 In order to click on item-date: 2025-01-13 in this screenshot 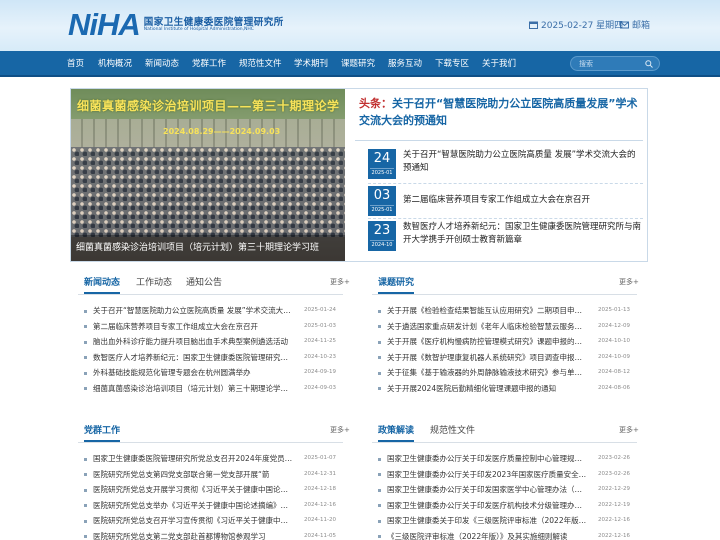, I will do `click(614, 310)`.